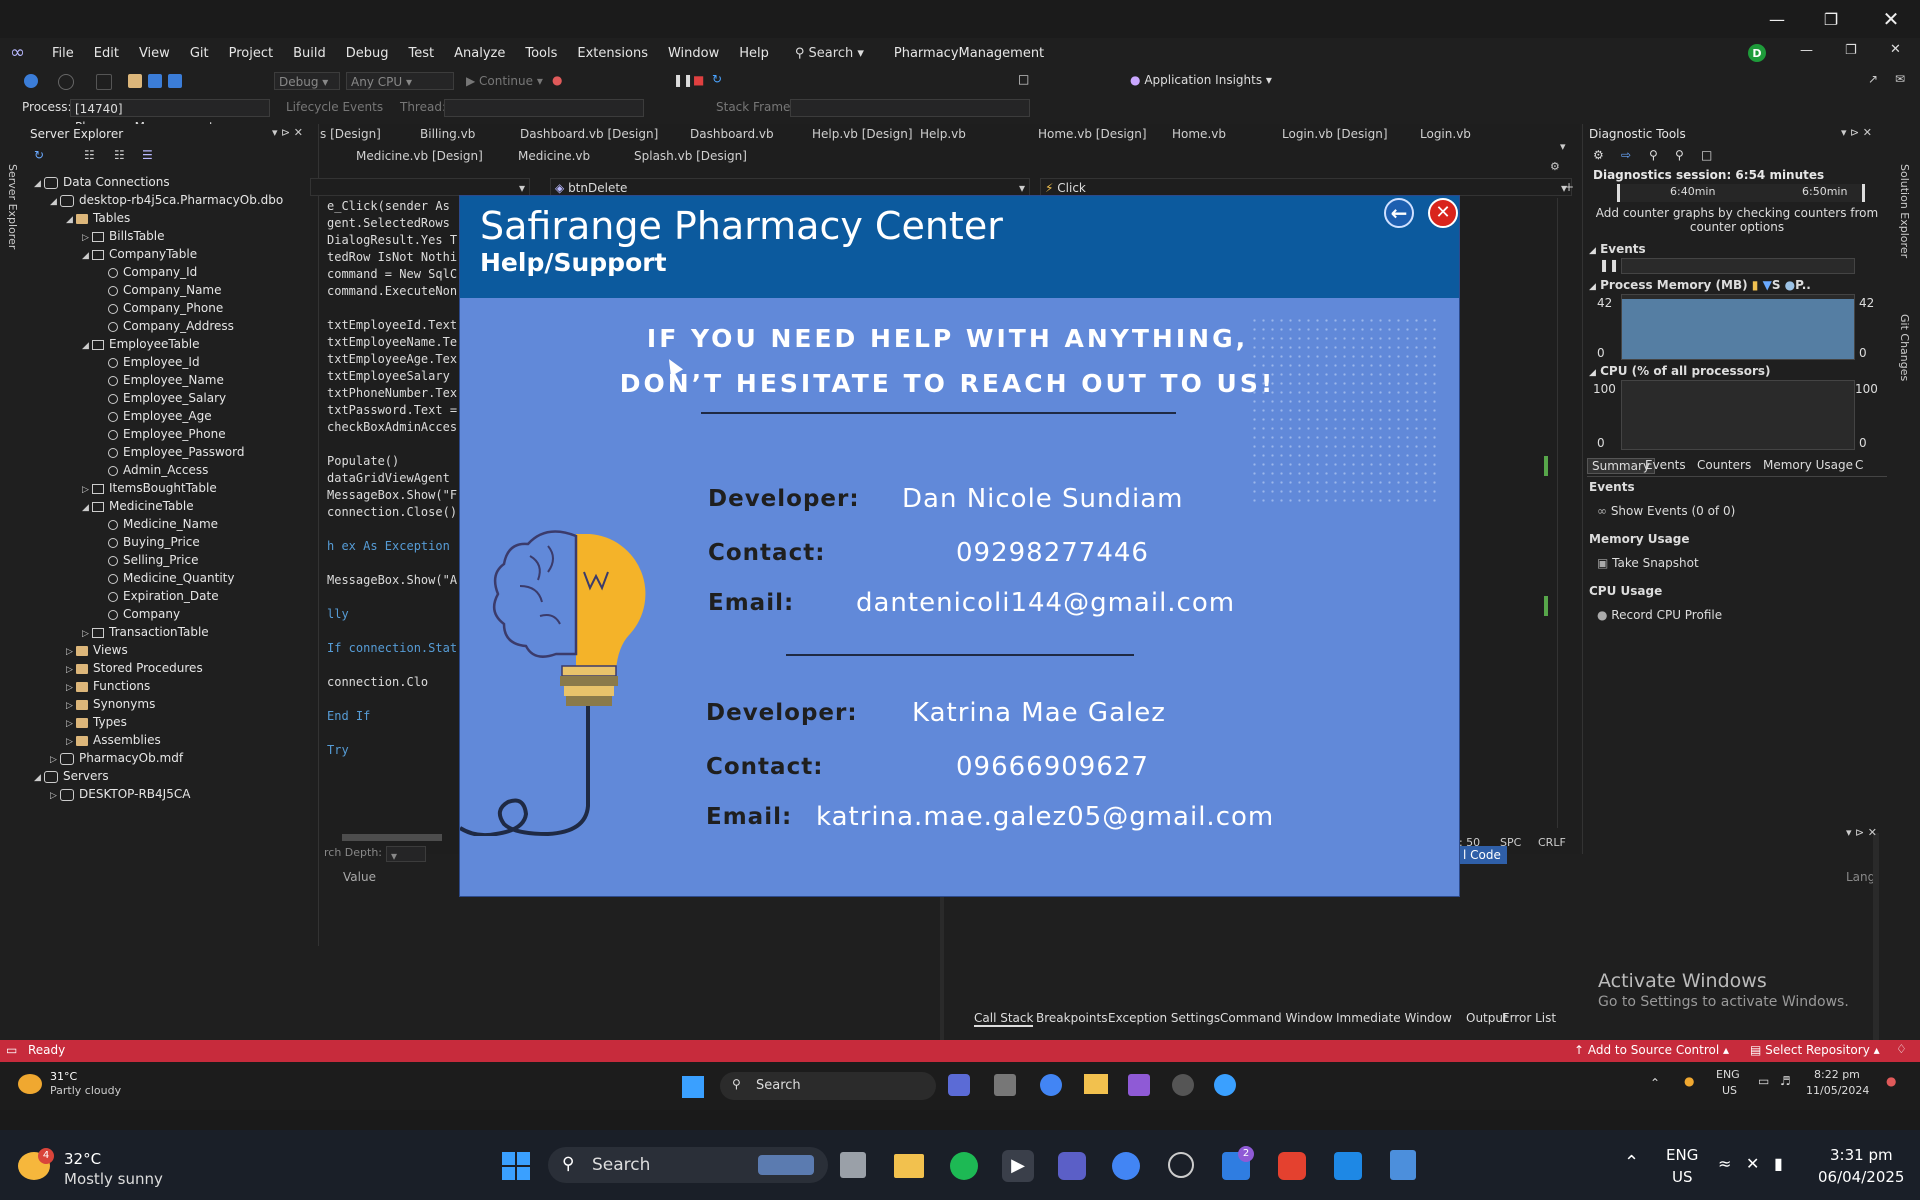 Image resolution: width=1920 pixels, height=1200 pixels. Describe the element at coordinates (688, 1165) in the screenshot. I see `taskbar-search: ⚲ Search` at that location.